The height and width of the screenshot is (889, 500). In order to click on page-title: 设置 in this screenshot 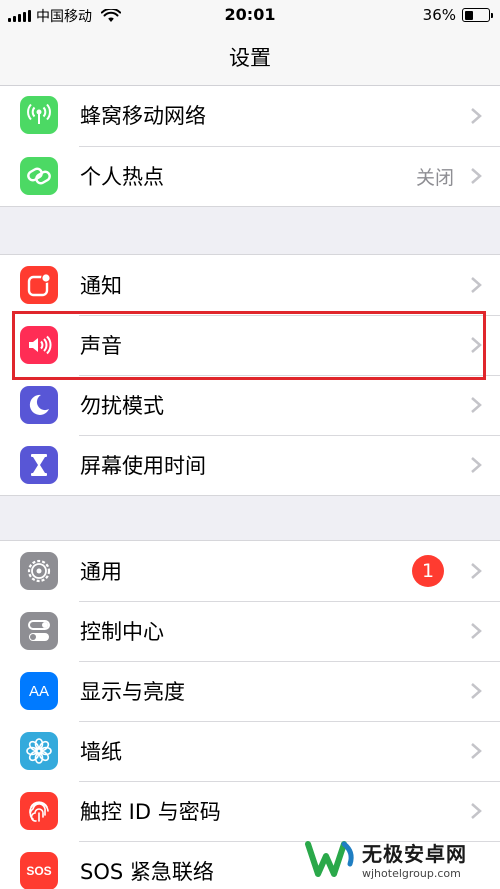, I will do `click(250, 58)`.